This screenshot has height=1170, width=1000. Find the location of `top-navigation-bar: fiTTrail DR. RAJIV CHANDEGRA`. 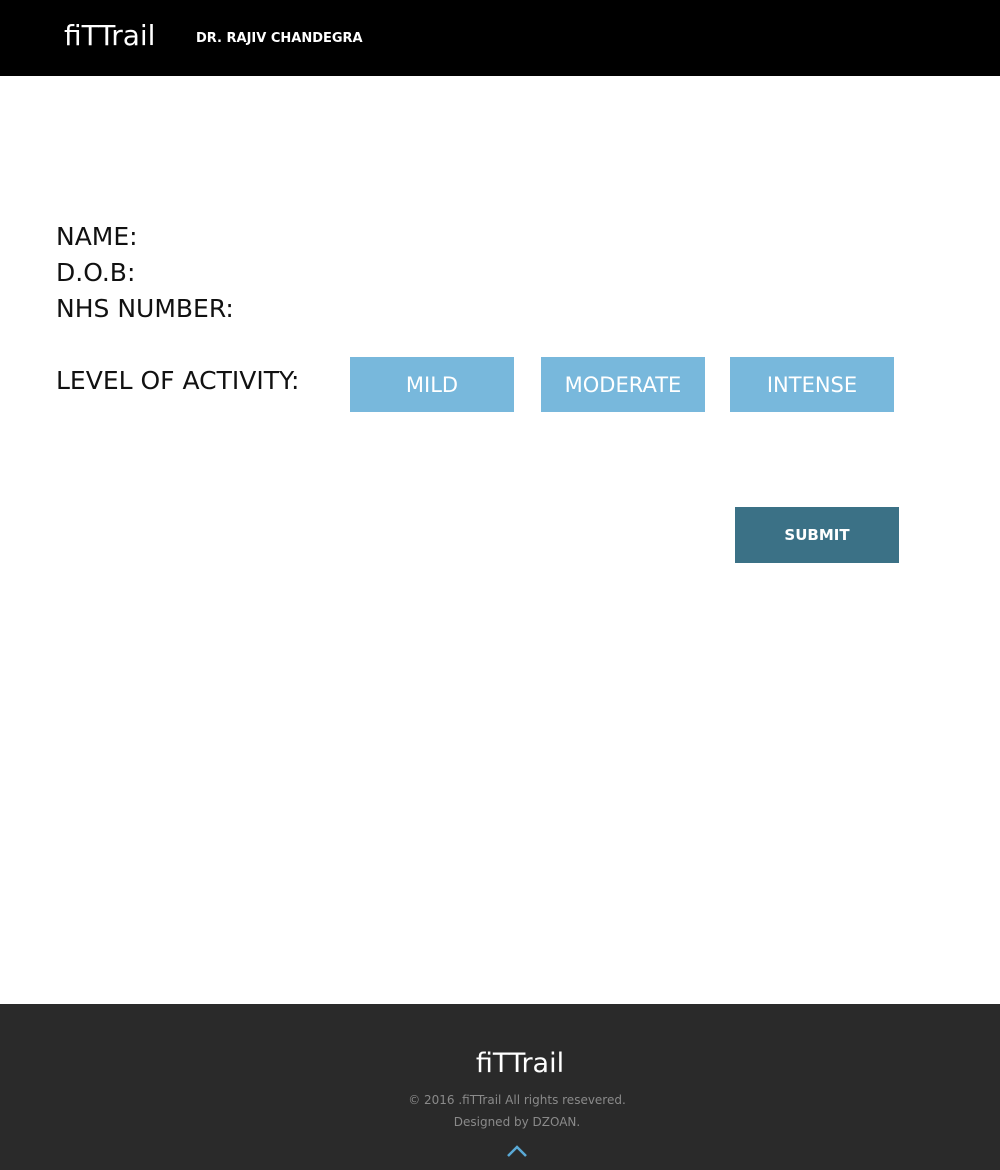

top-navigation-bar: fiTTrail DR. RAJIV CHANDEGRA is located at coordinates (500, 38).